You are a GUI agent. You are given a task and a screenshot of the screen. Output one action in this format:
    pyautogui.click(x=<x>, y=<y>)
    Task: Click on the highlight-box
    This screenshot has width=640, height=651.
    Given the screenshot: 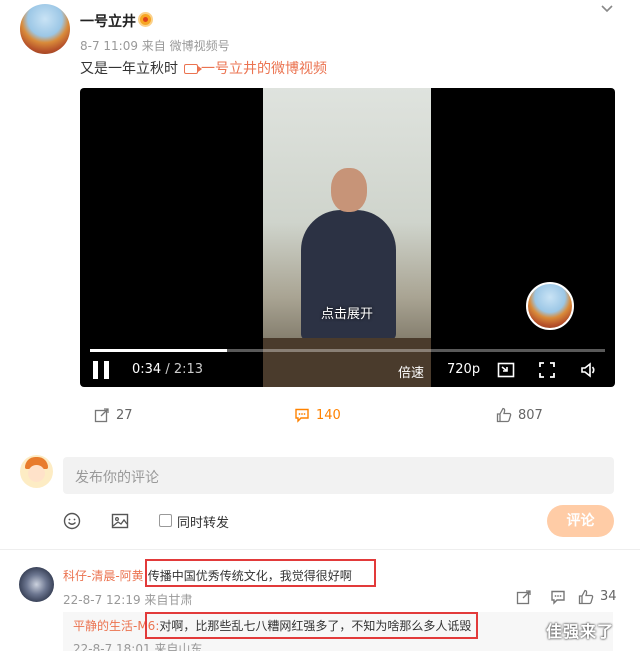 What is the action you would take?
    pyautogui.click(x=260, y=573)
    